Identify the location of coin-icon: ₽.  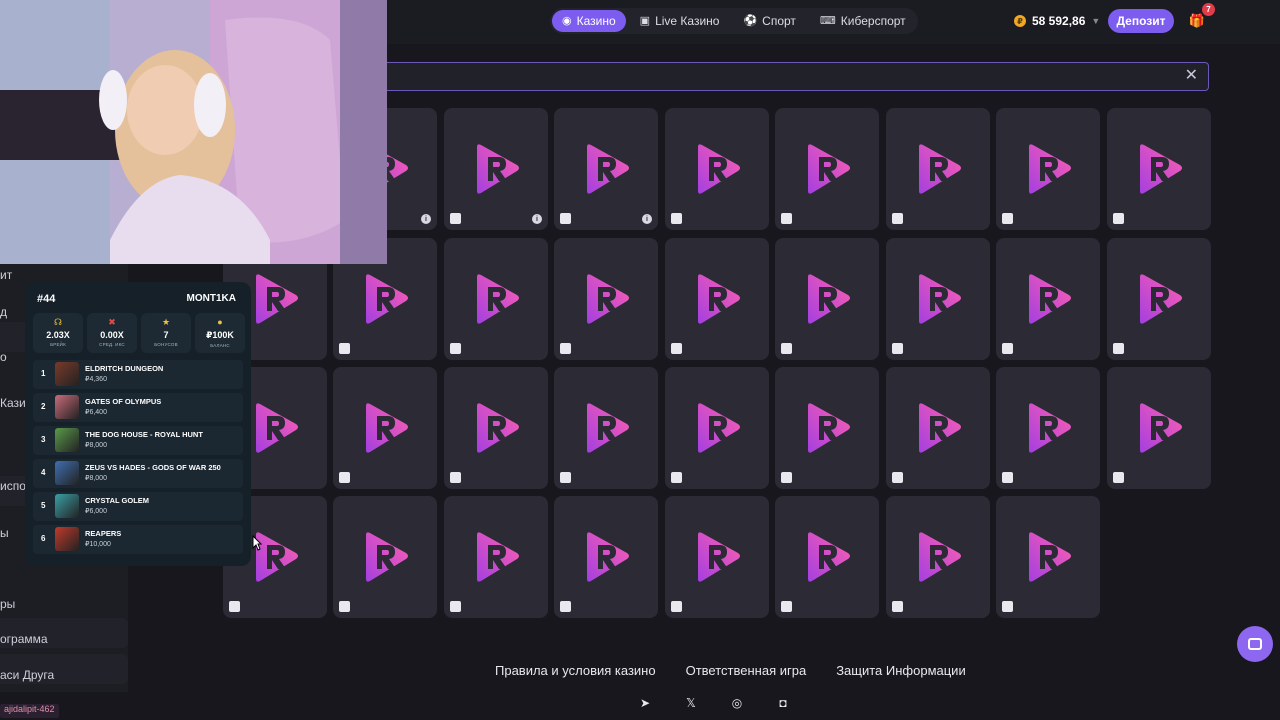
(1020, 21).